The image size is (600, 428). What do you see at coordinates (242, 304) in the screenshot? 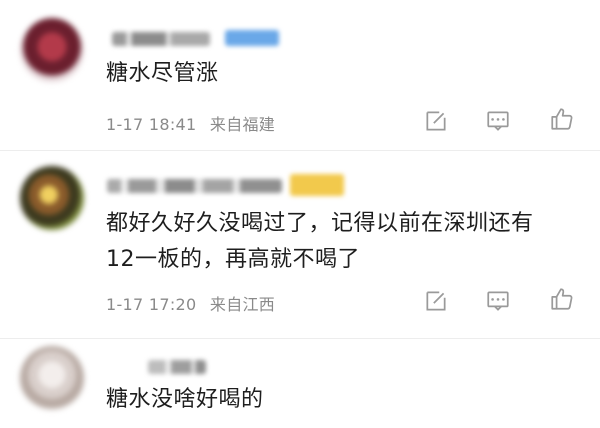
I see `comment-location: 来自江西` at bounding box center [242, 304].